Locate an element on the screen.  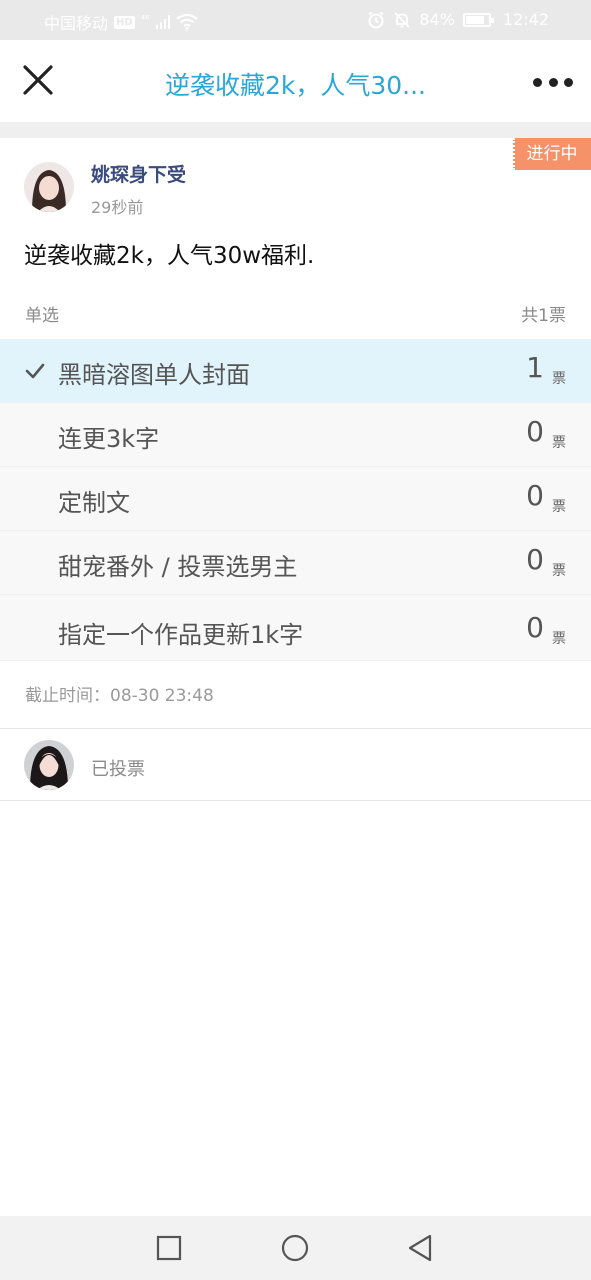
more-button is located at coordinates (553, 82).